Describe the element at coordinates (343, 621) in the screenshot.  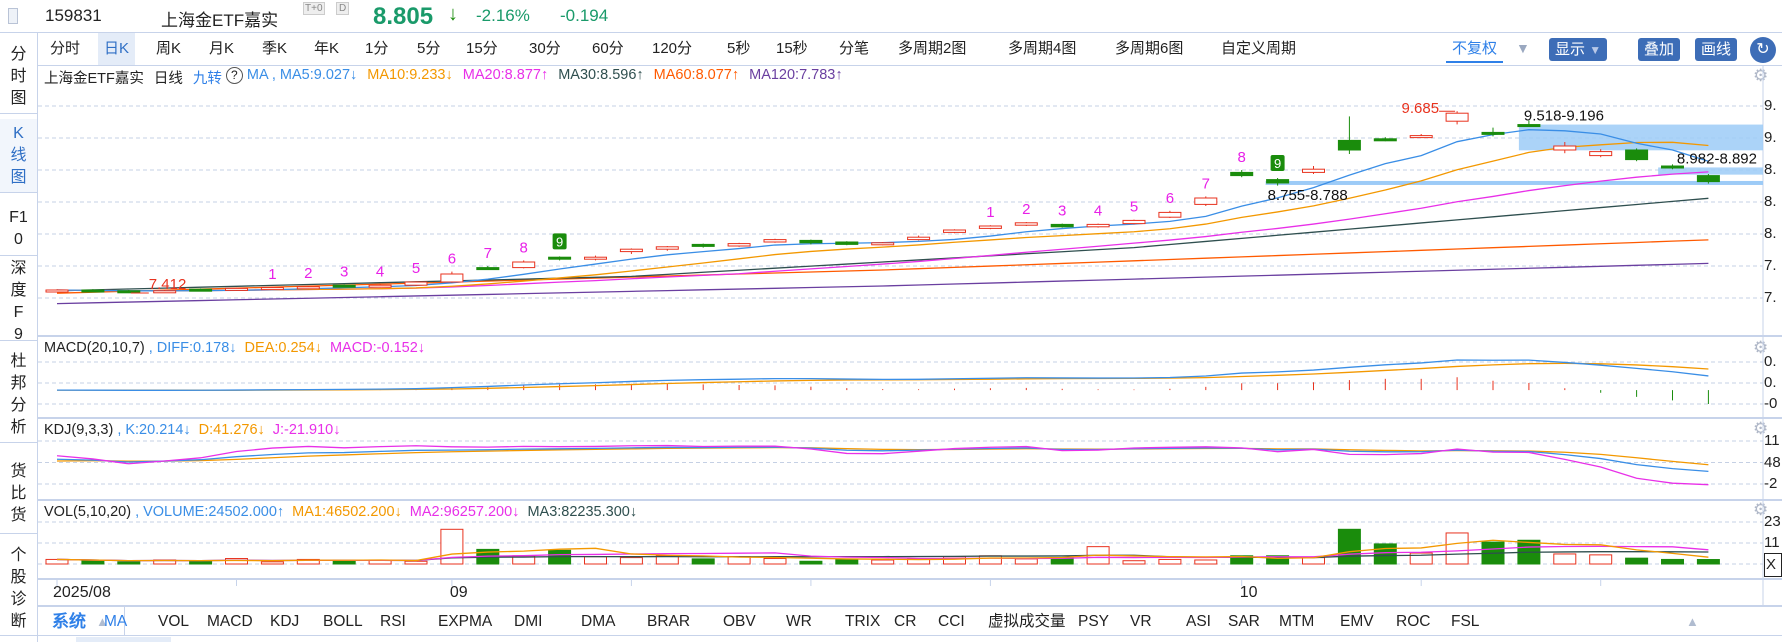
I see `indicator-tab-boll: BOLL` at that location.